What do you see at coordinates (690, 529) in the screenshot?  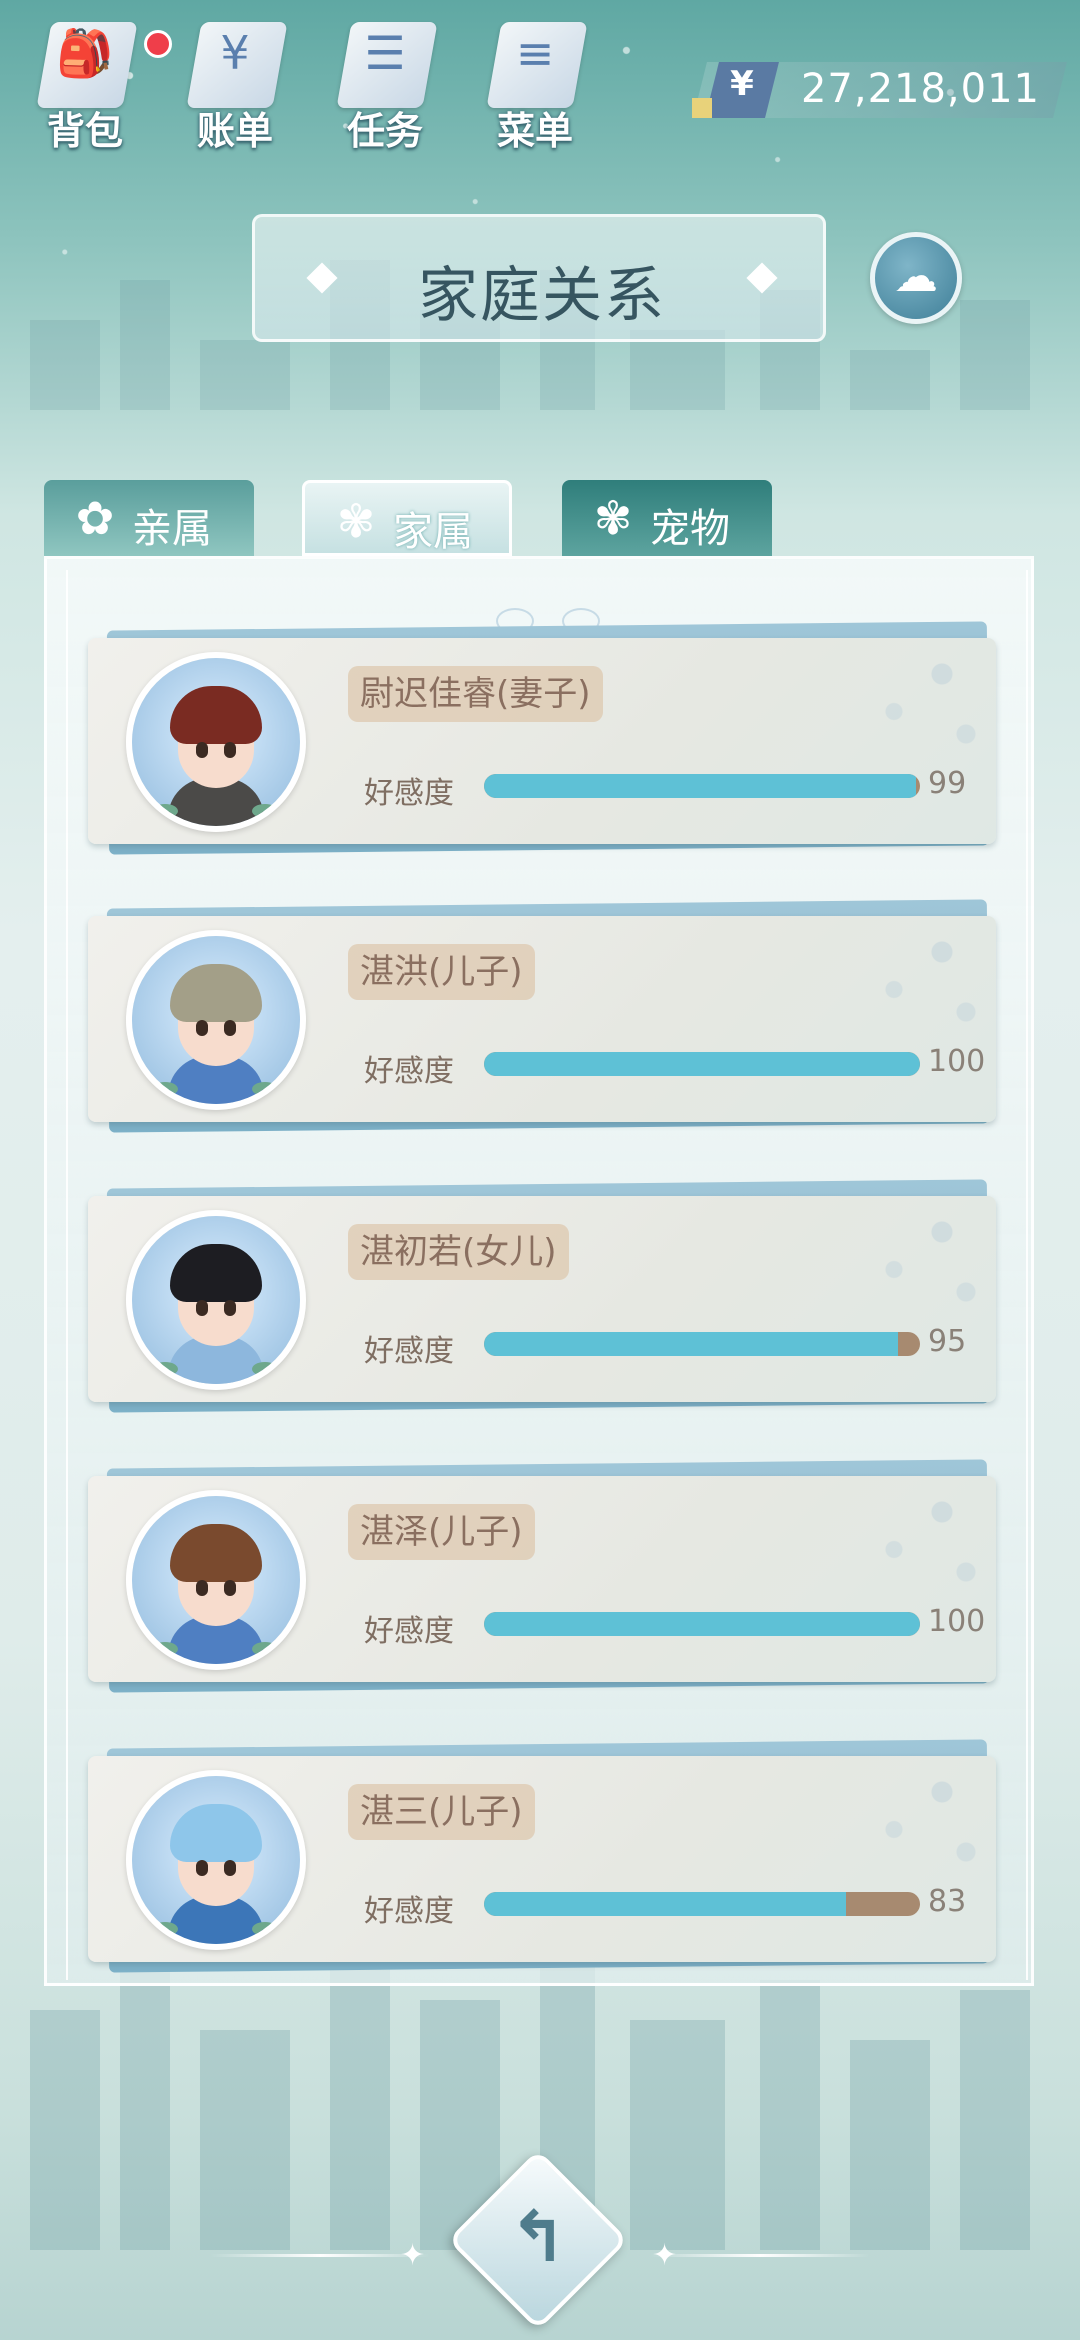 I see `tab-pets-label: 宠物` at bounding box center [690, 529].